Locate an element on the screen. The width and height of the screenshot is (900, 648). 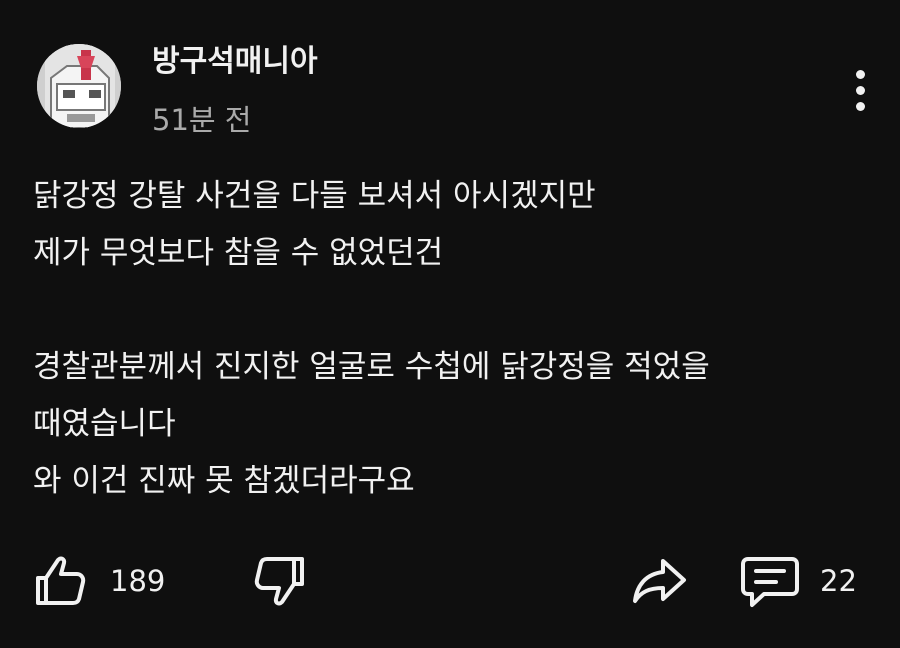
like-count: 189 is located at coordinates (138, 581).